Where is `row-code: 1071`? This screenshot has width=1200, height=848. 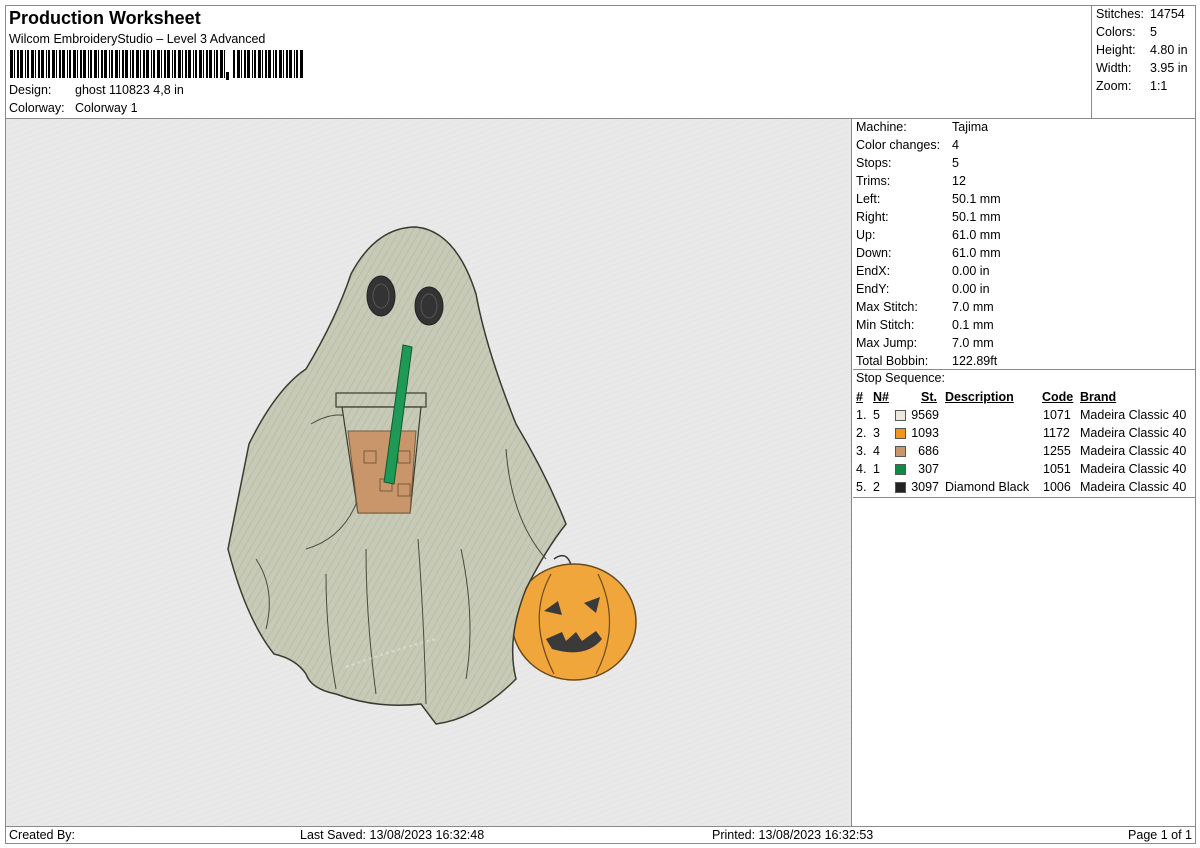 row-code: 1071 is located at coordinates (1057, 415).